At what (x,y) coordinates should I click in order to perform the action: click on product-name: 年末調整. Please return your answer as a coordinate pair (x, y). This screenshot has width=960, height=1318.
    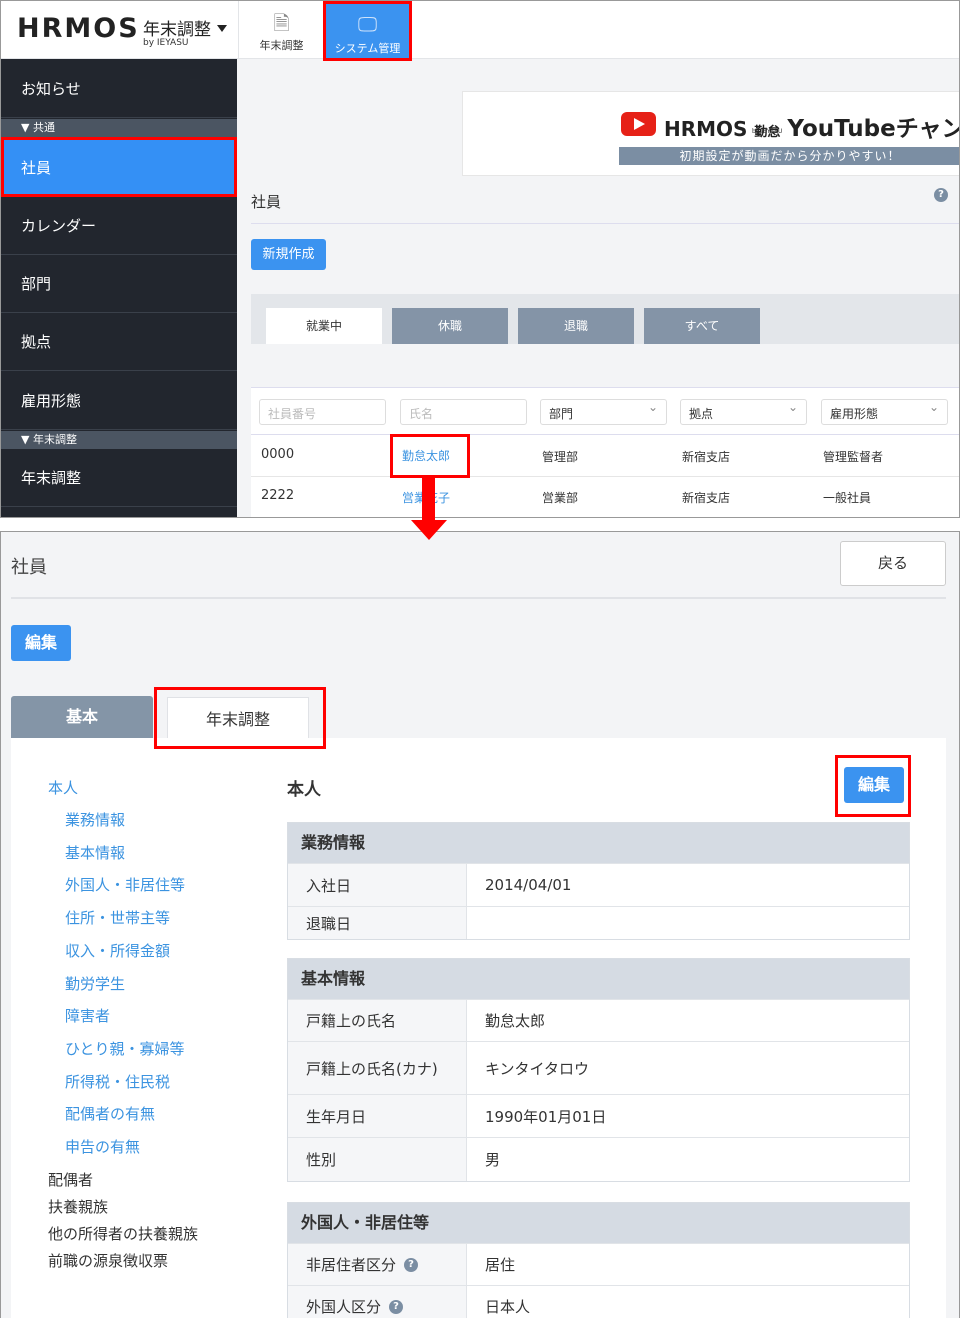
    Looking at the image, I should click on (177, 27).